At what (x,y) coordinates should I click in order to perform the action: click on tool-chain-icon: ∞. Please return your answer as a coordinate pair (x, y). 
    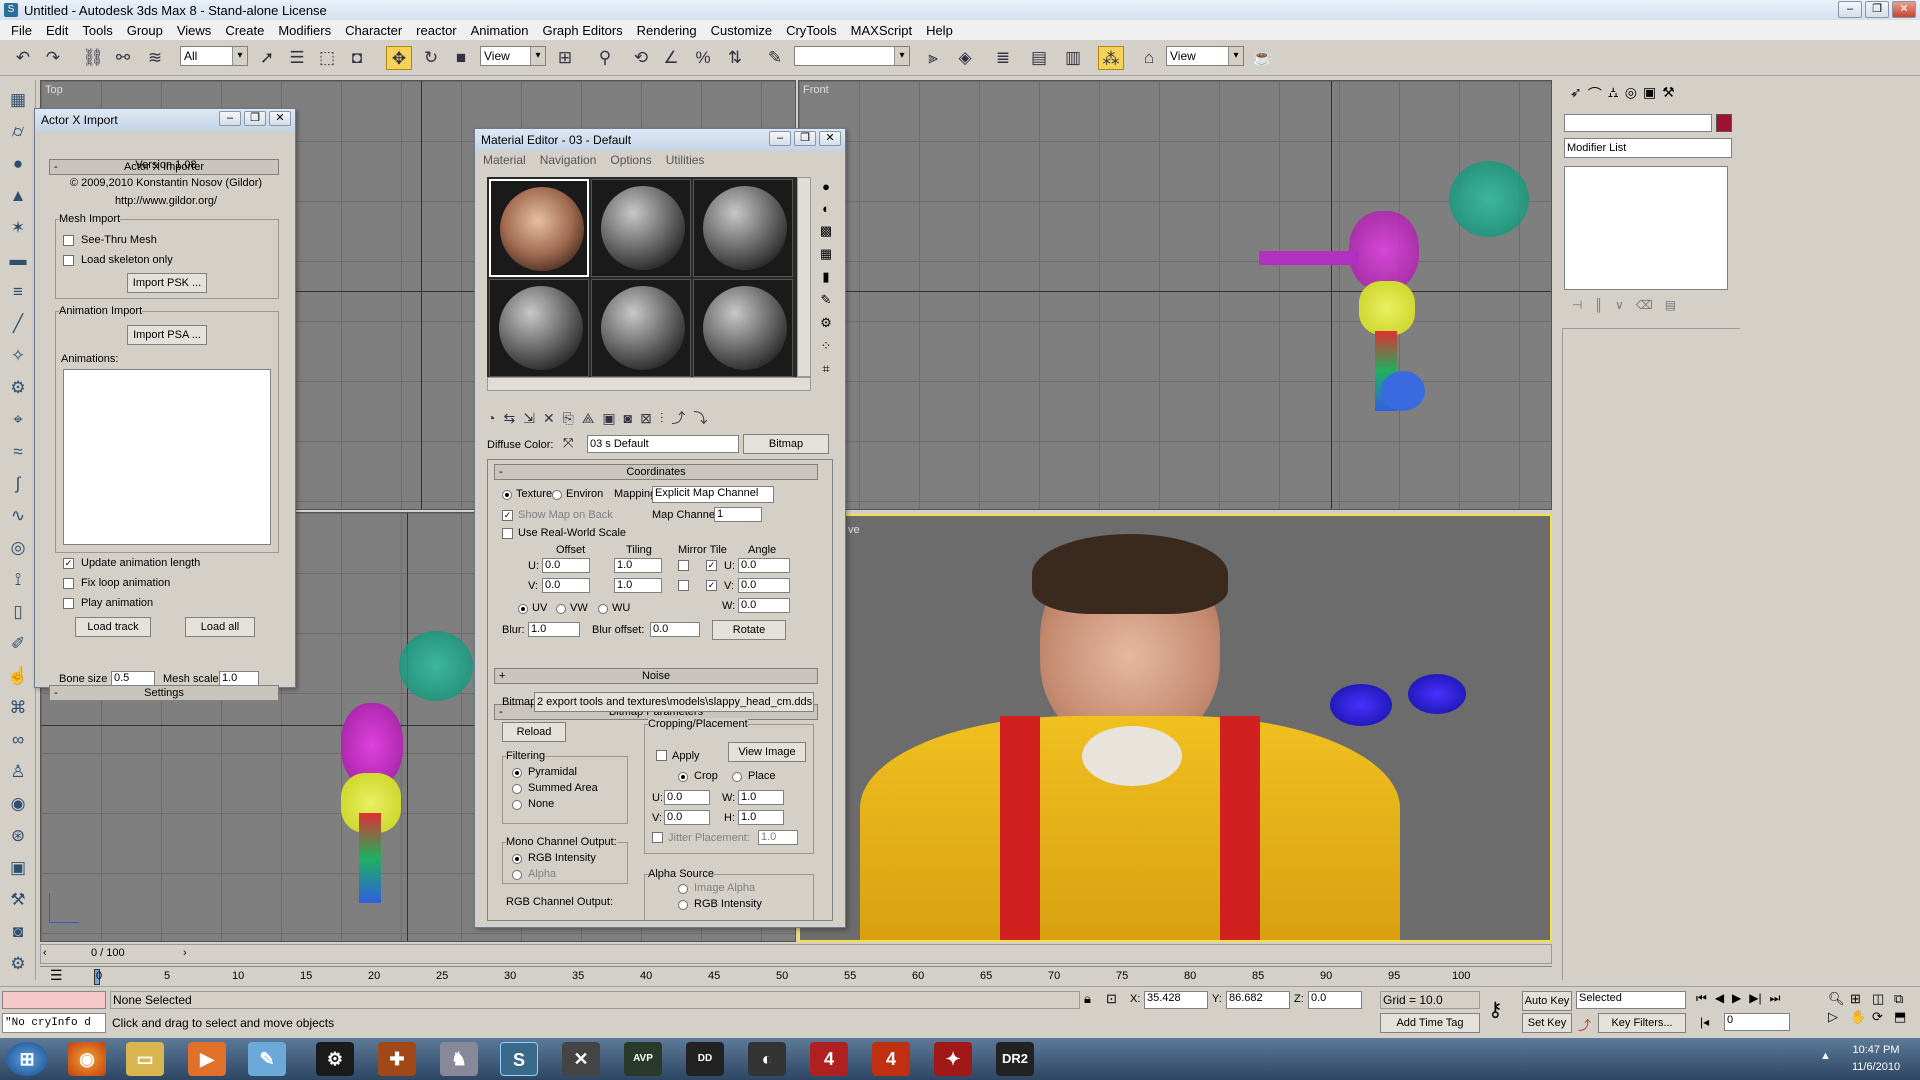
    Looking at the image, I should click on (18, 740).